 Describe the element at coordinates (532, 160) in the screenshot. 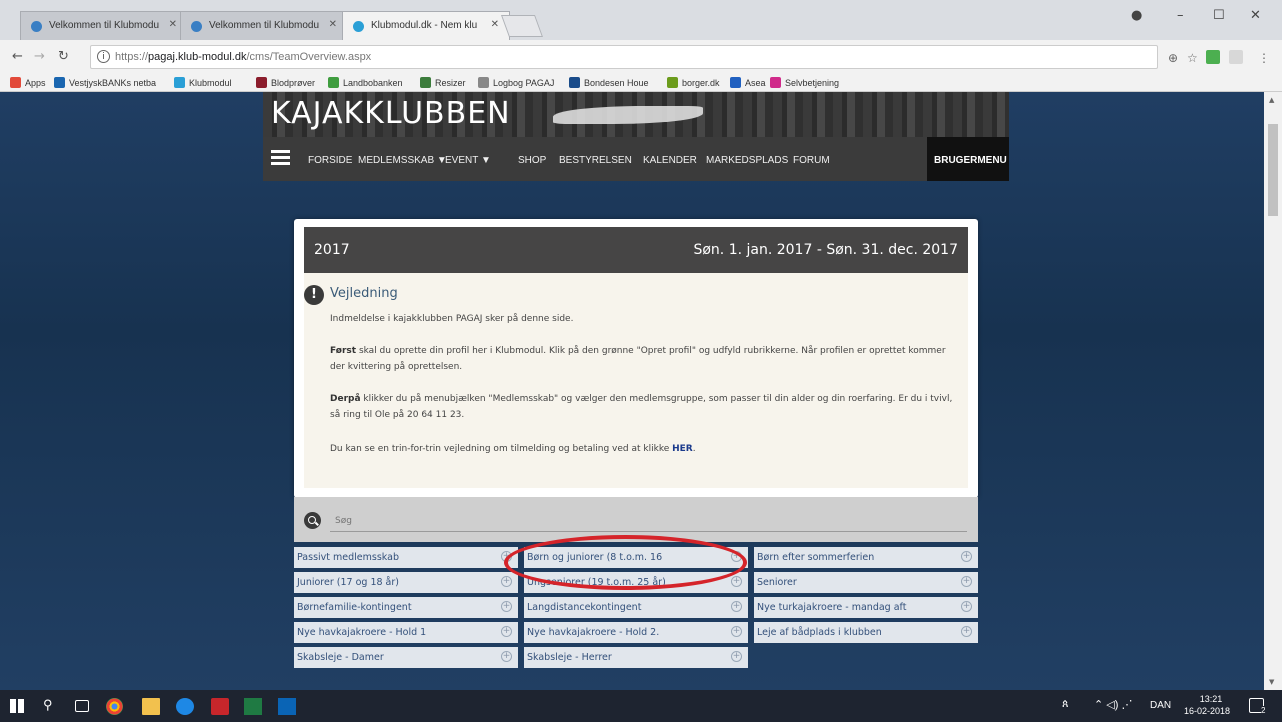

I see `nav-item: SHOP` at that location.